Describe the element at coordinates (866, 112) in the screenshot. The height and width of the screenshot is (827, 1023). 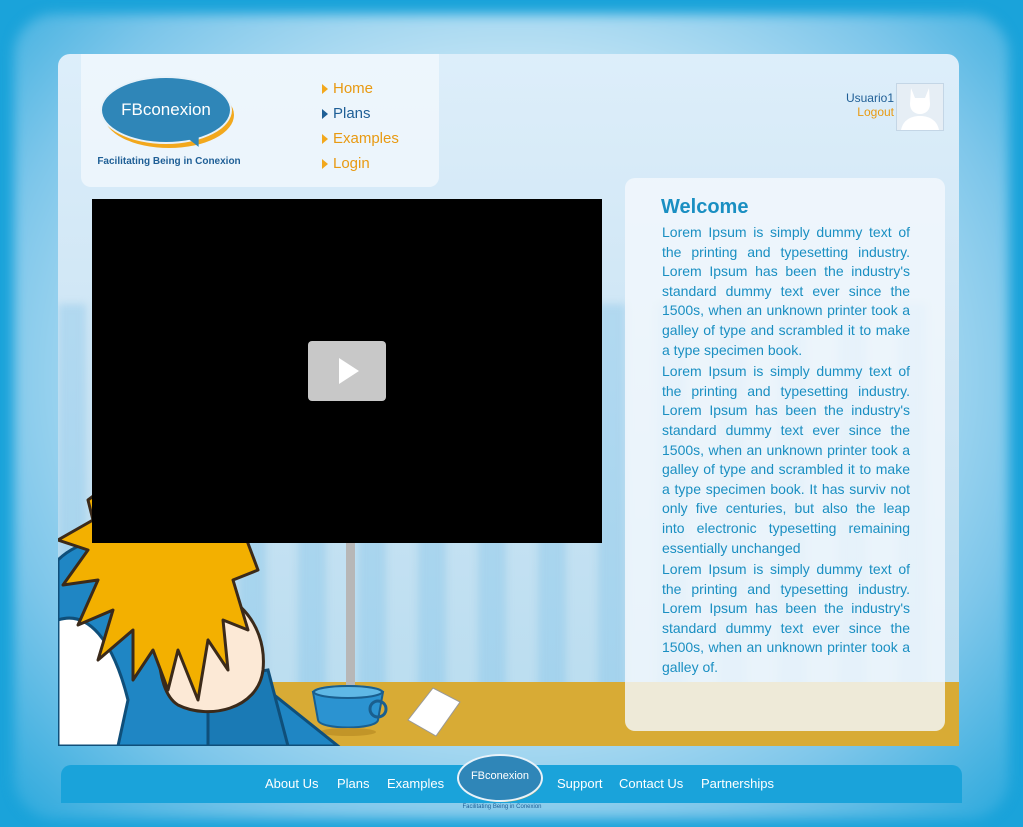
I see `logout-link: Logout` at that location.